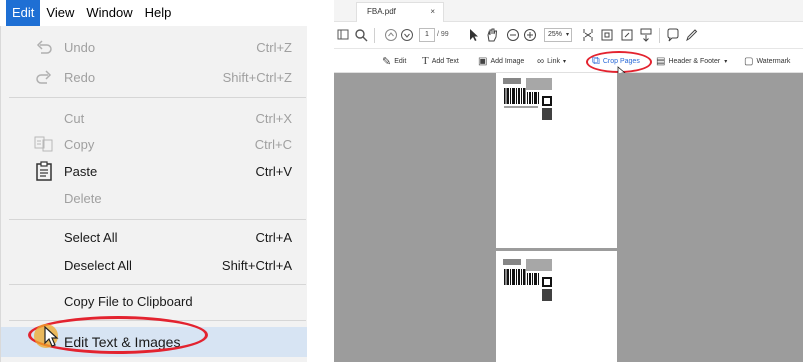  I want to click on add-text-button: T Add Text, so click(440, 61).